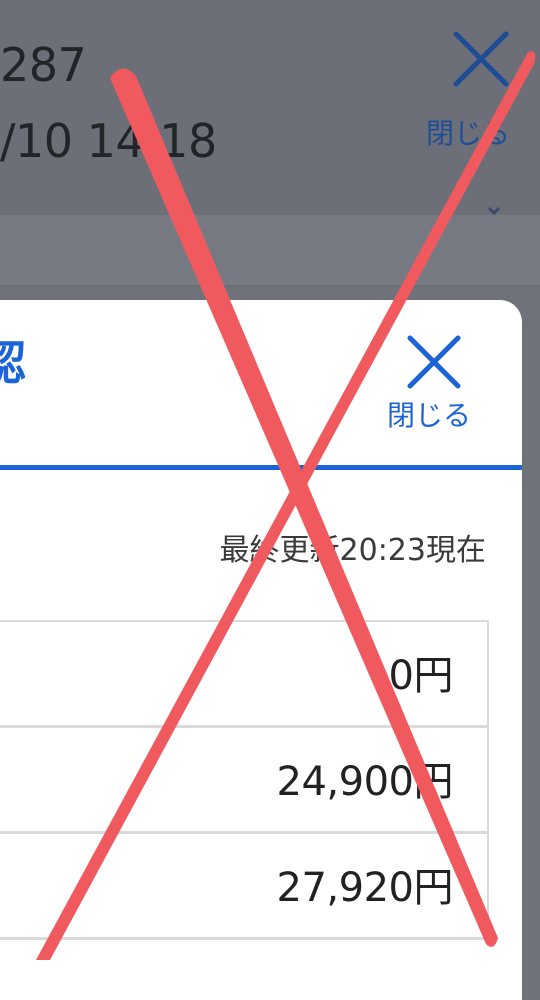 This screenshot has height=1000, width=540. I want to click on price-value: 0円, so click(421, 676).